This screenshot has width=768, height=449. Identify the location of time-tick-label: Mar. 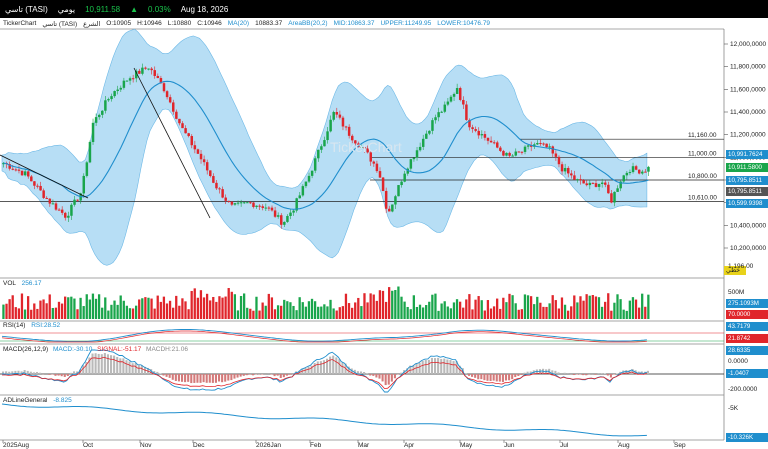
(364, 445).